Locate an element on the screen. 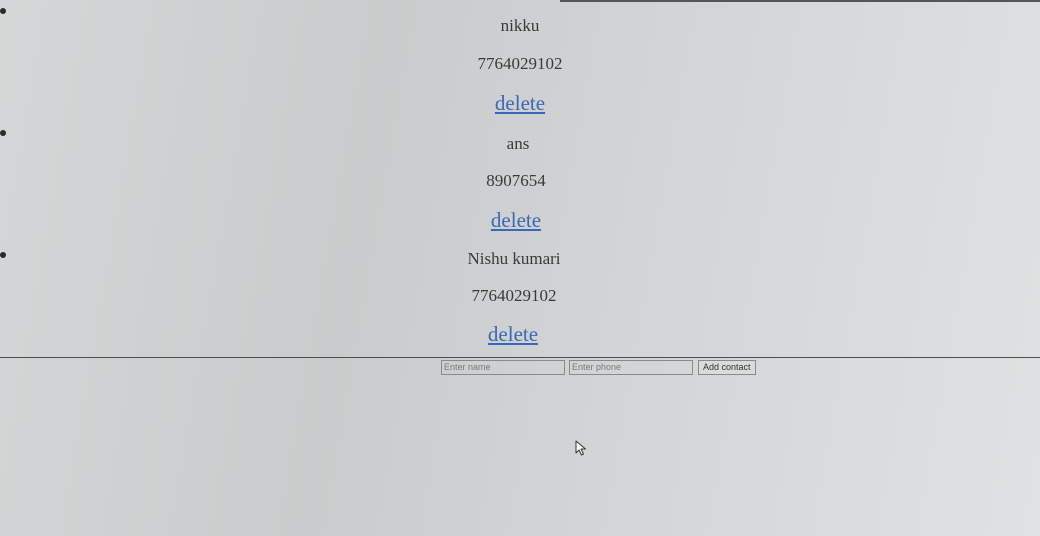 This screenshot has height=536, width=1040. bullet-icon is located at coordinates (3, 11).